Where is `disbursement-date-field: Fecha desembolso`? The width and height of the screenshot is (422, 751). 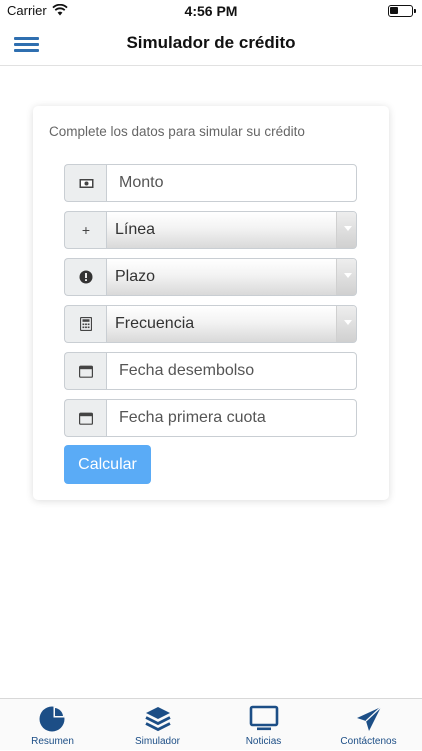 disbursement-date-field: Fecha desembolso is located at coordinates (210, 371).